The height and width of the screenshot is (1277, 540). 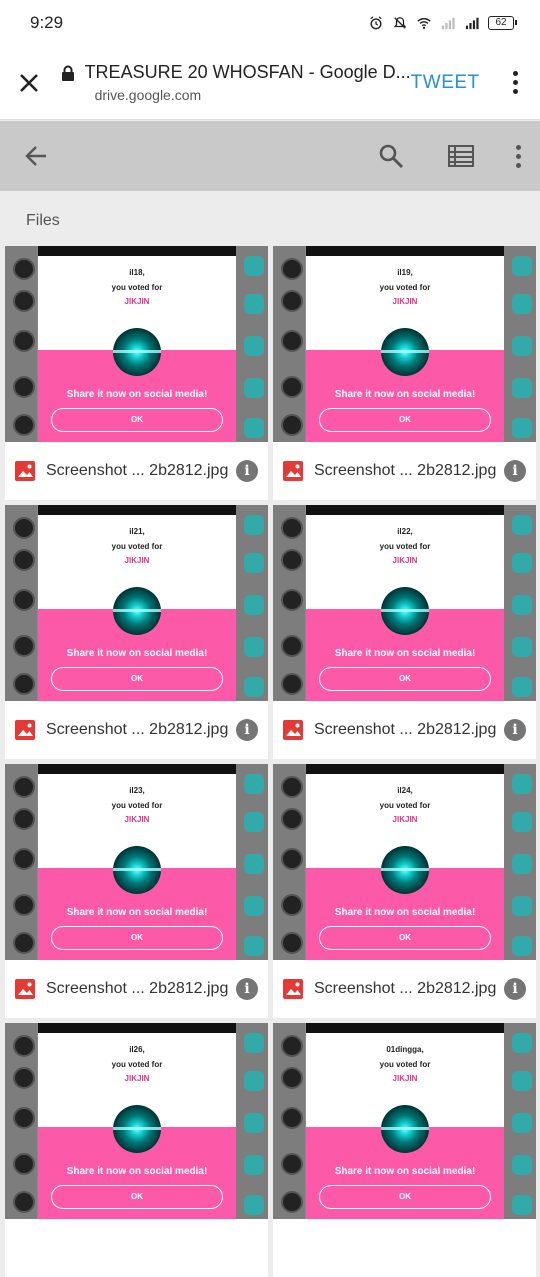 I want to click on drive-toolbar, so click(x=270, y=156).